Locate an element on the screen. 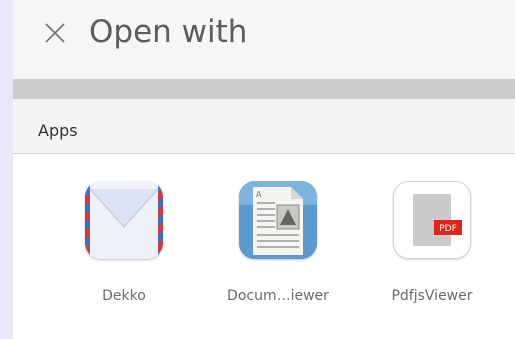 The height and width of the screenshot is (339, 515). app-pdfjs-viewer: PDF PdfjsViewer is located at coordinates (432, 246).